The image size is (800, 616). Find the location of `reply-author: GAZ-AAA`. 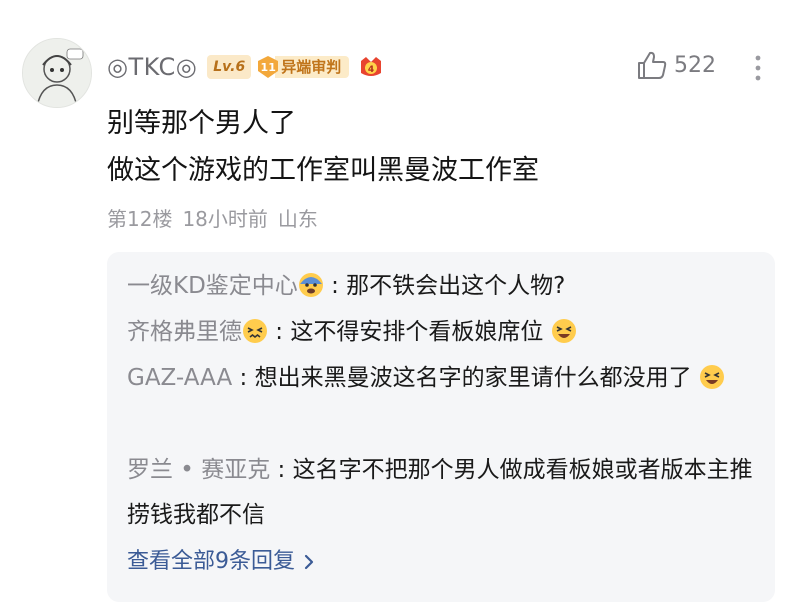

reply-author: GAZ-AAA is located at coordinates (179, 378).